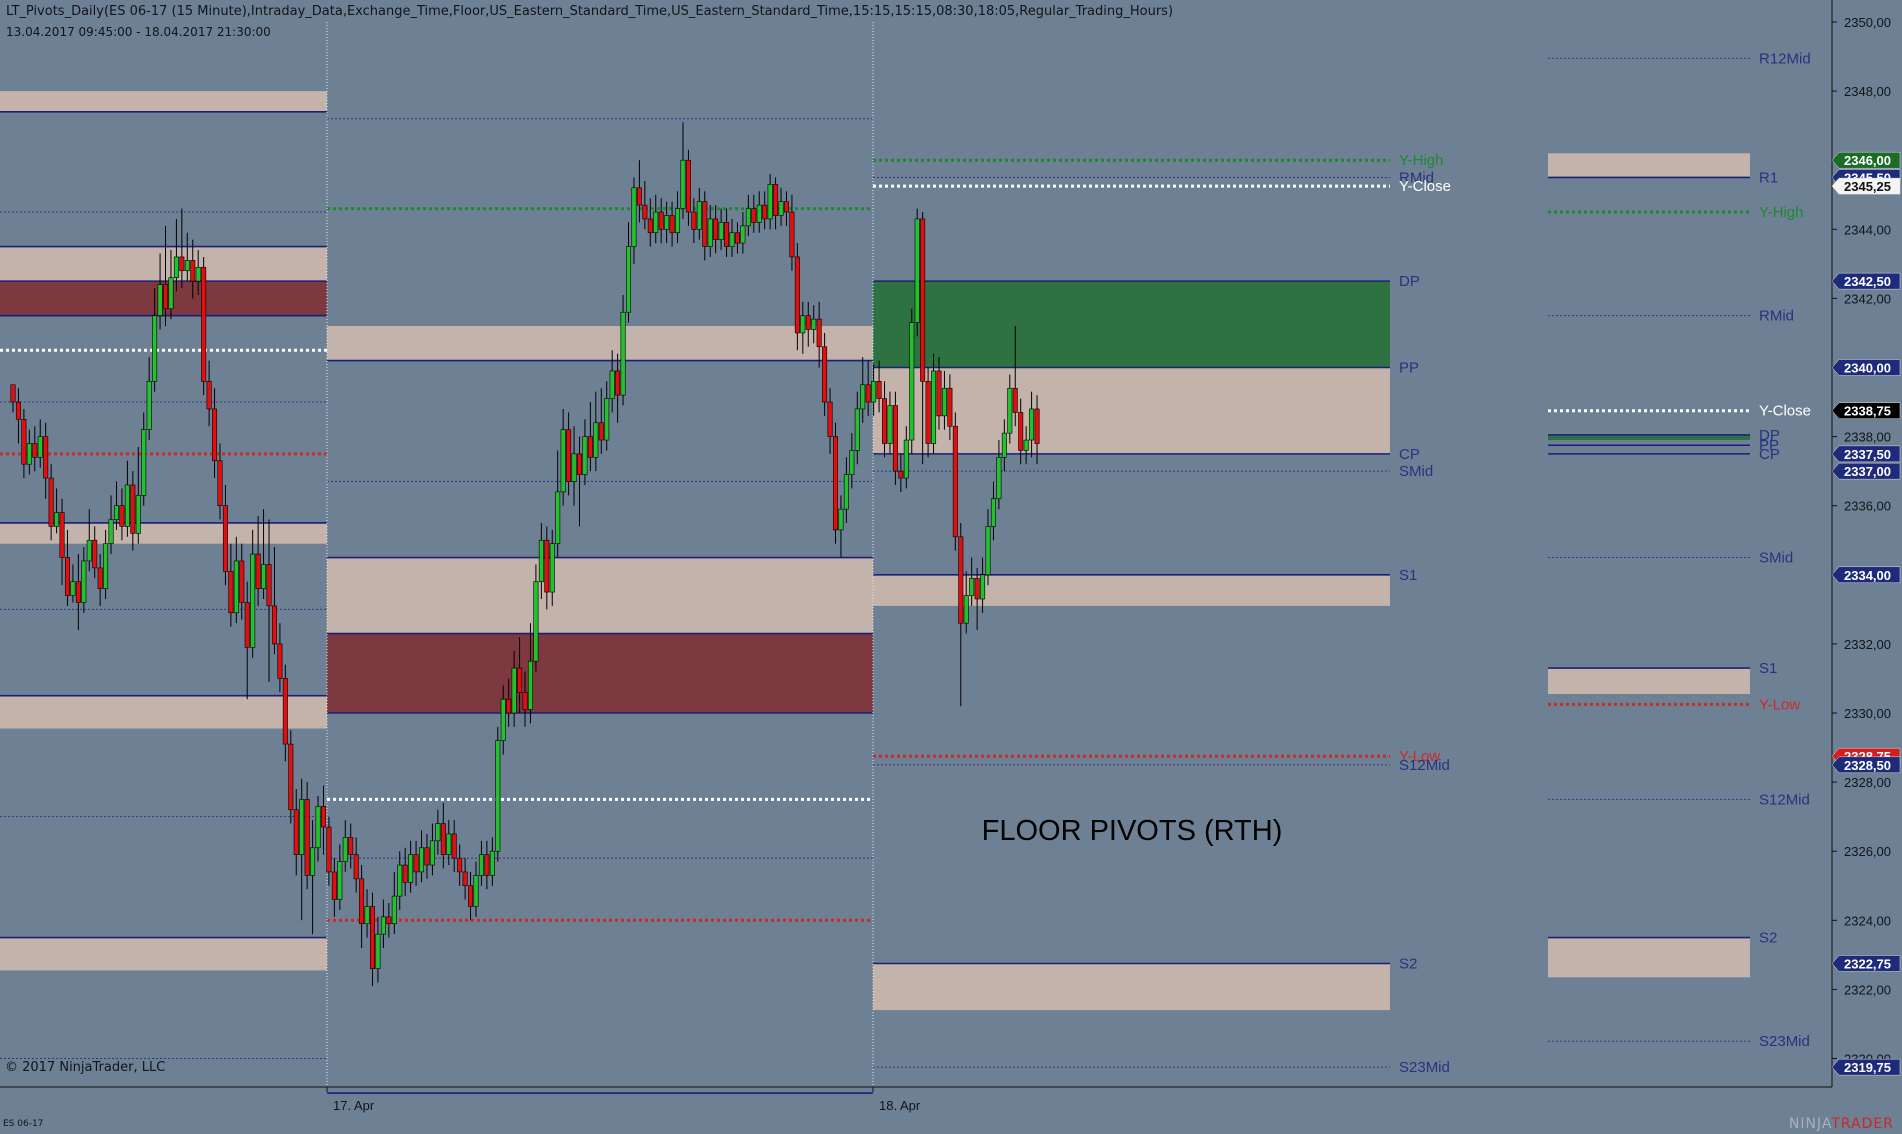 The image size is (1902, 1134). I want to click on pivot-label-dp: DP, so click(1409, 281).